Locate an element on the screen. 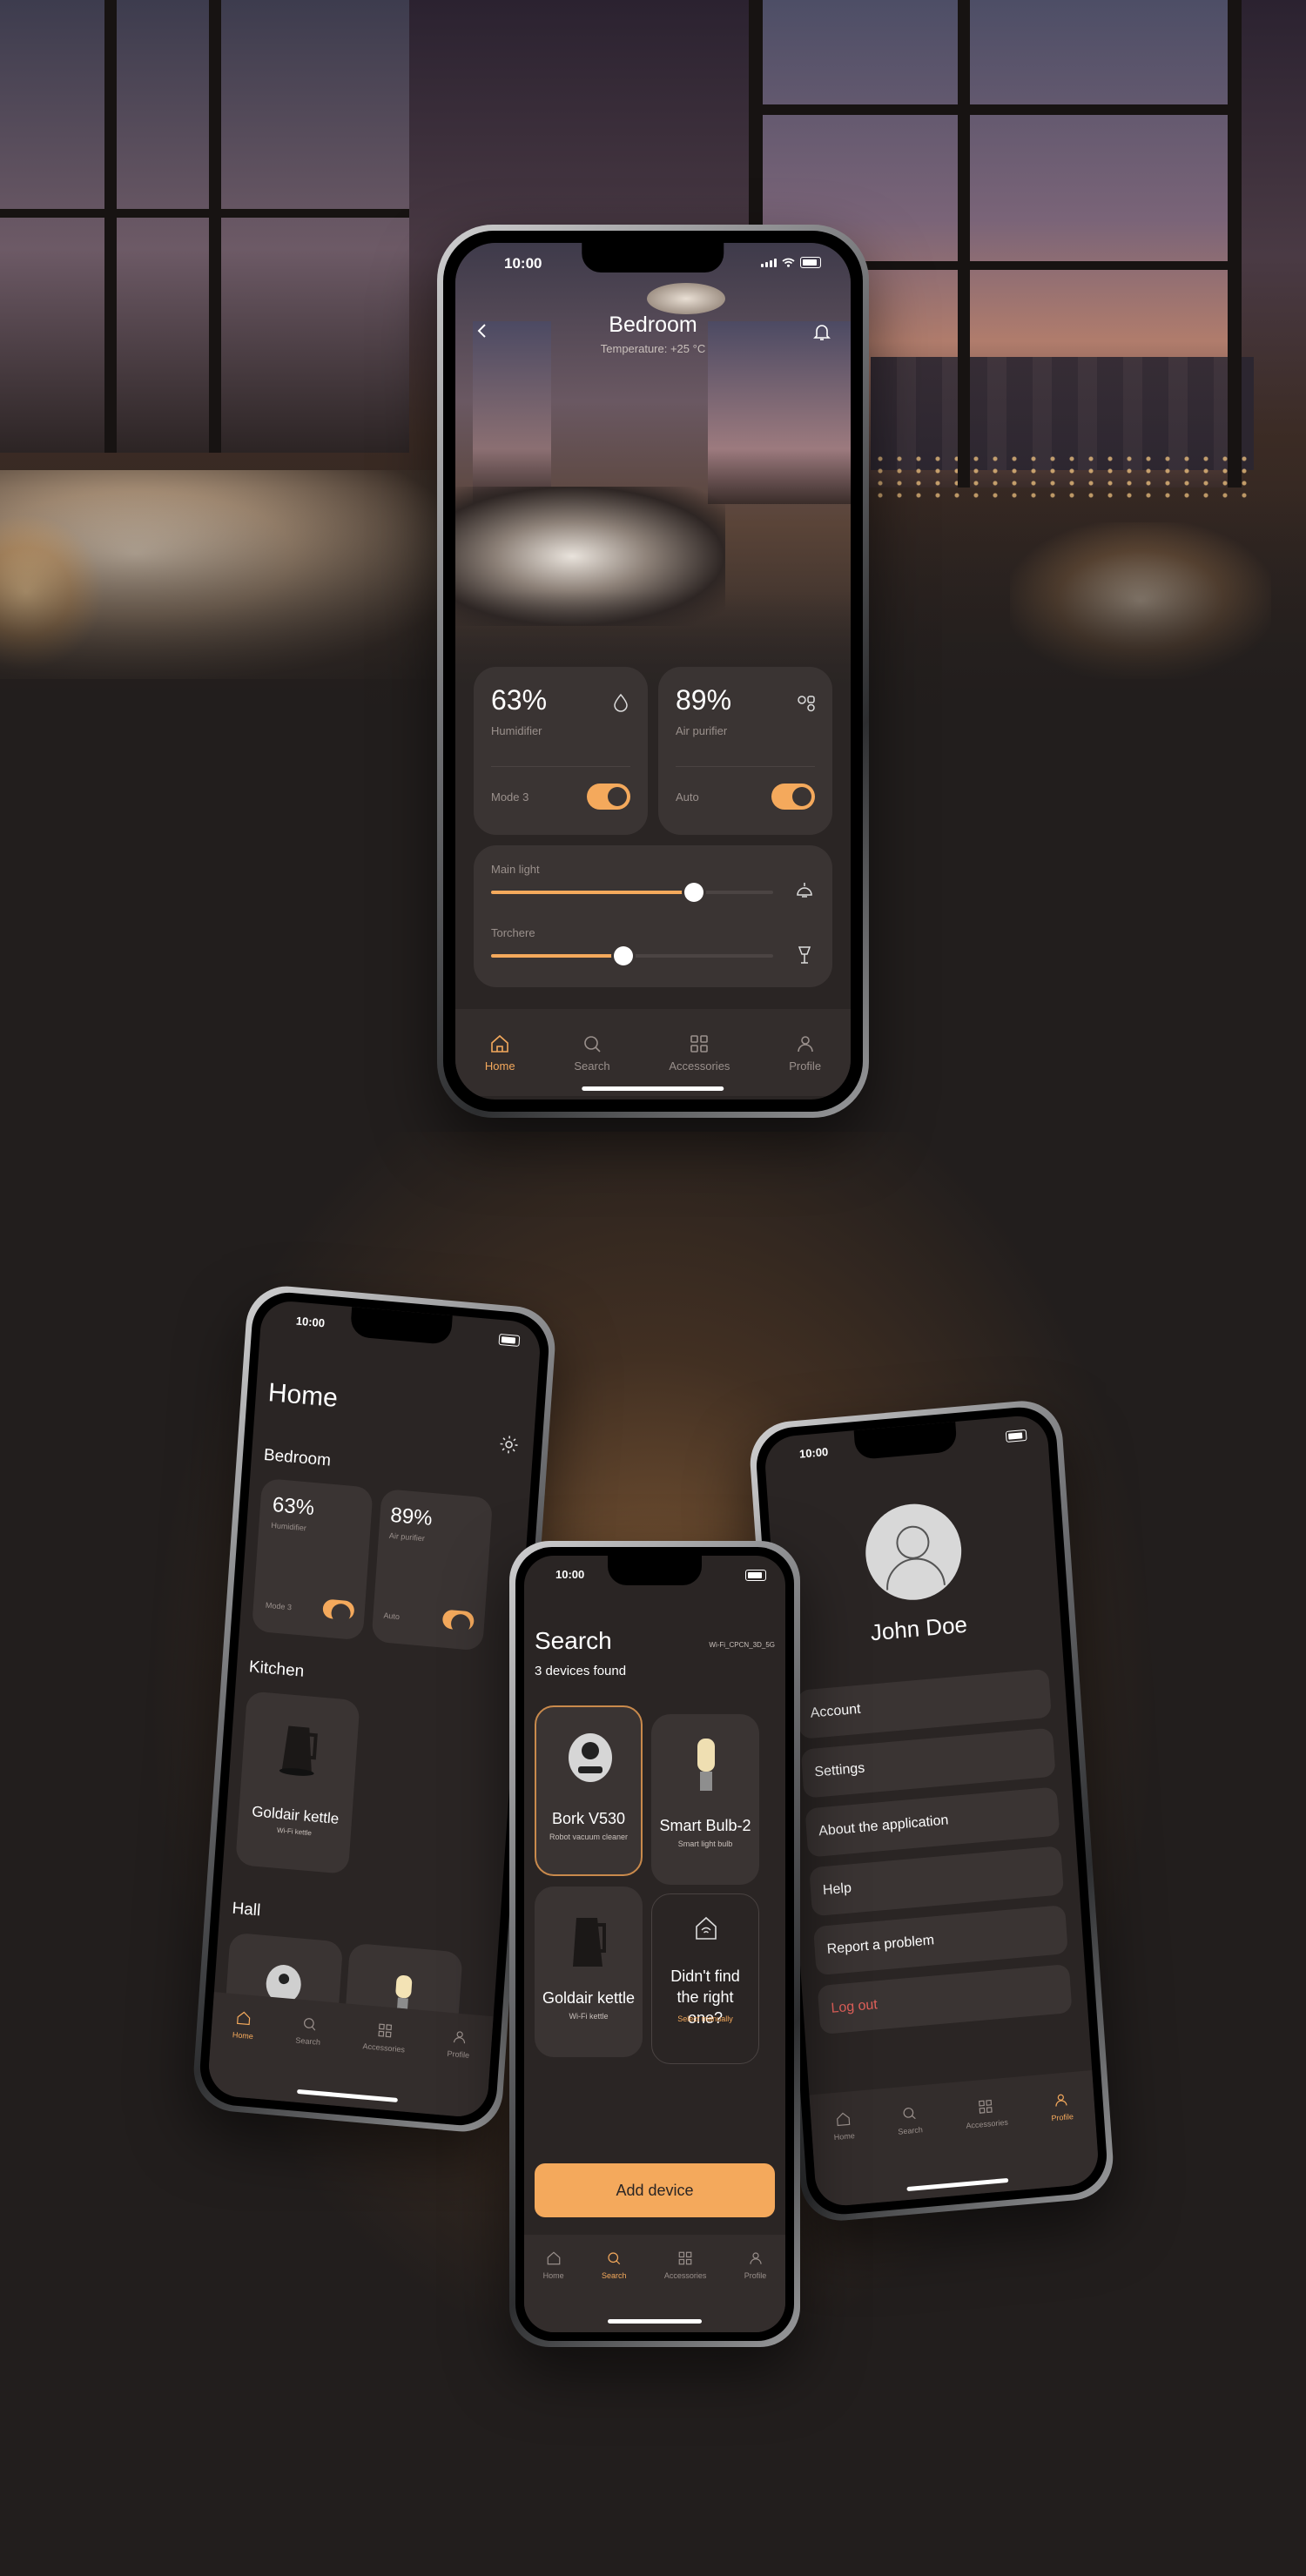 This screenshot has width=1306, height=2576. kettle-card: Goldair kettle Wi-Fi kettle is located at coordinates (297, 1783).